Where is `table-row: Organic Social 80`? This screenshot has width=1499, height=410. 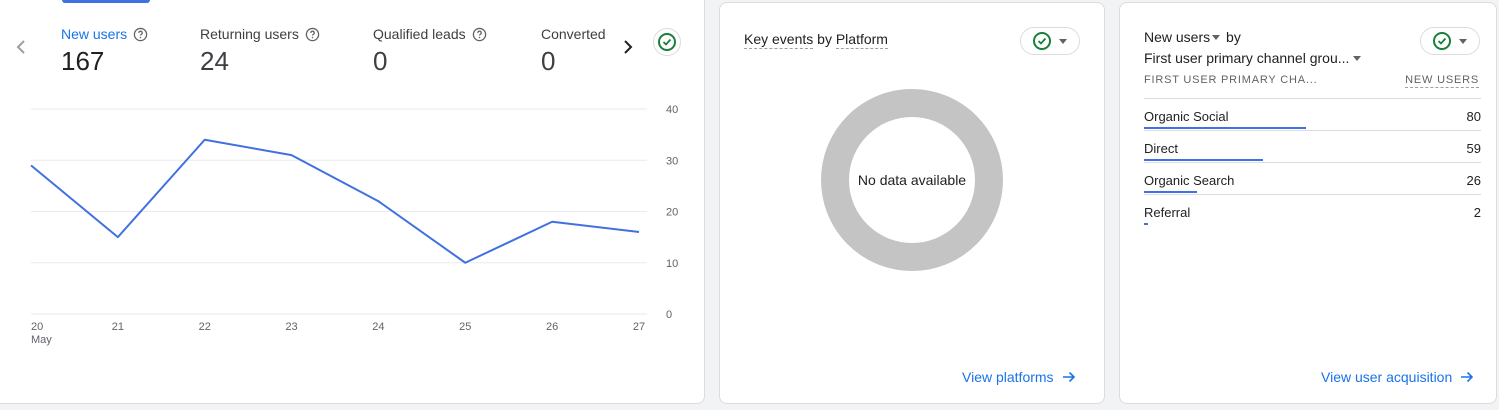
table-row: Organic Social 80 is located at coordinates (1312, 114).